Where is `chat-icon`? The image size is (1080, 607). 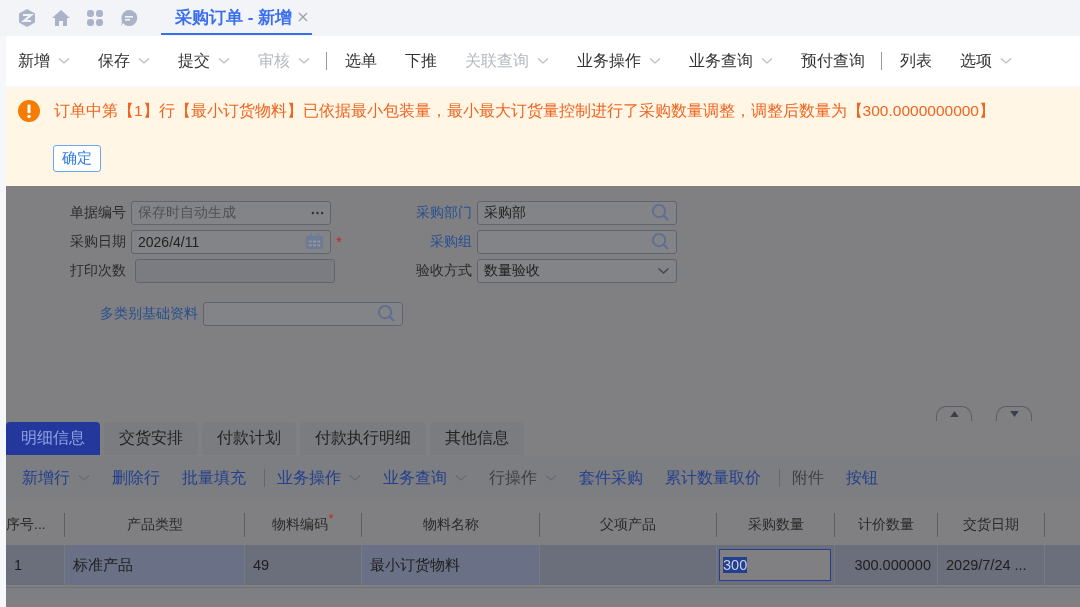 chat-icon is located at coordinates (129, 18).